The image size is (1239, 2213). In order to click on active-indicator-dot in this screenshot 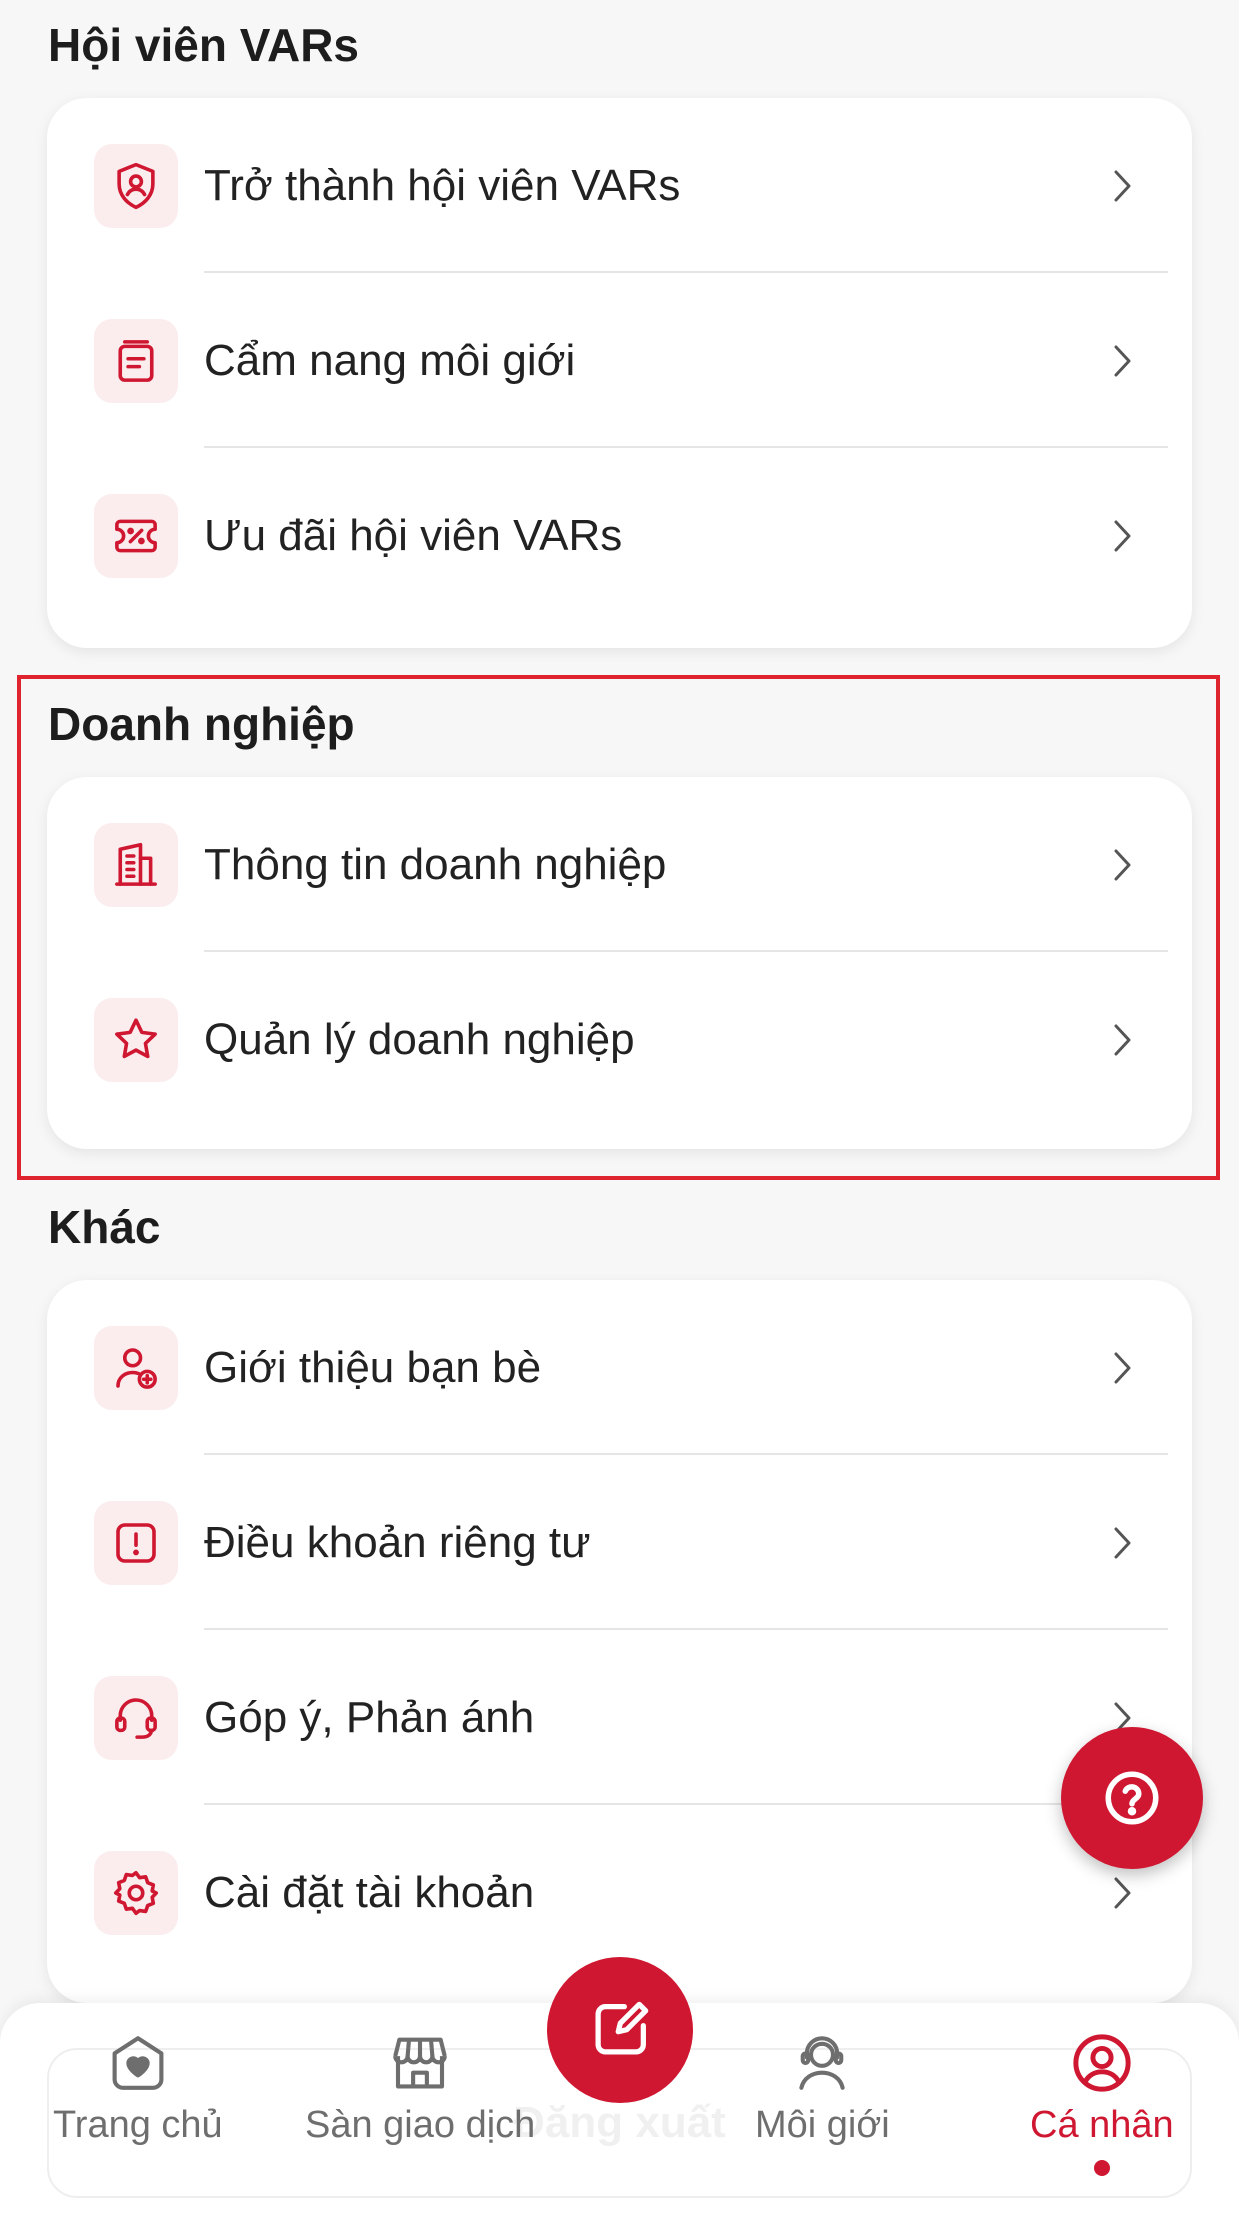, I will do `click(1102, 2168)`.